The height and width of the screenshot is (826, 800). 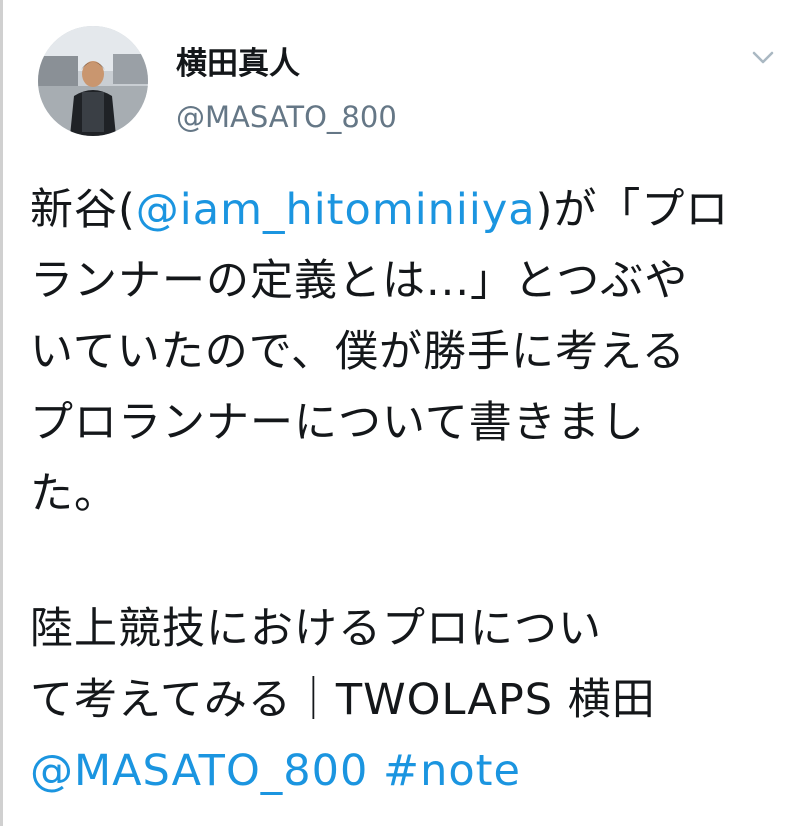 I want to click on hashtag-link: #note, so click(x=452, y=771).